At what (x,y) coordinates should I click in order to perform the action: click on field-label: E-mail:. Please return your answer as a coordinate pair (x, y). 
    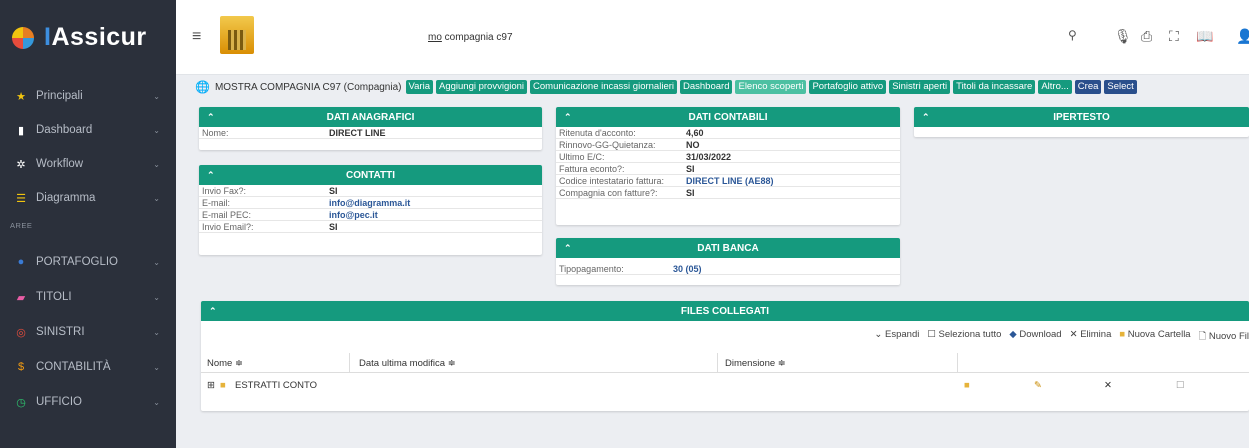
    Looking at the image, I should click on (216, 202).